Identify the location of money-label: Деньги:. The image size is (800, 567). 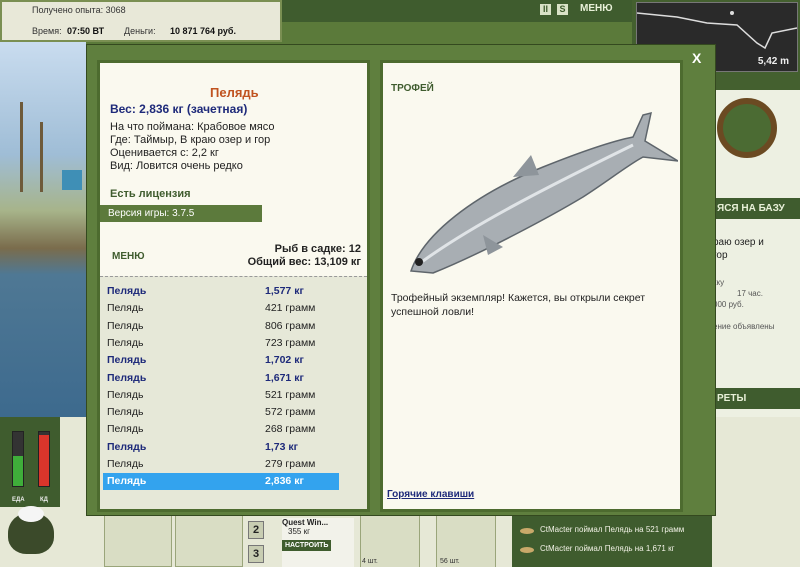
(140, 31).